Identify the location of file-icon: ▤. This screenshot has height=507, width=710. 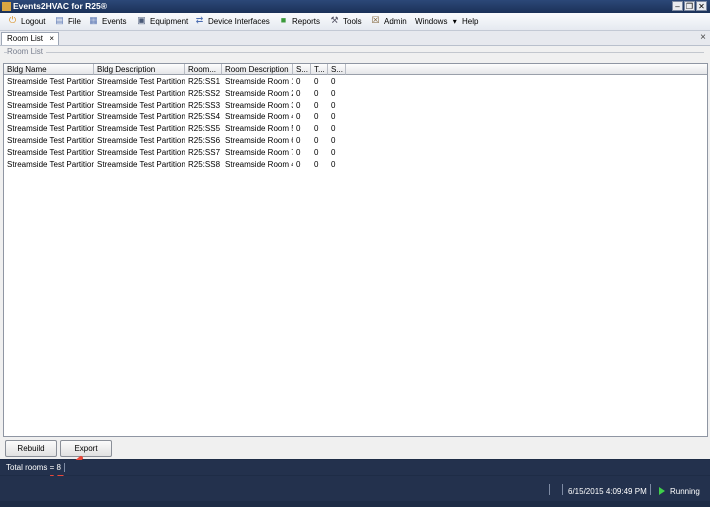
(59, 20).